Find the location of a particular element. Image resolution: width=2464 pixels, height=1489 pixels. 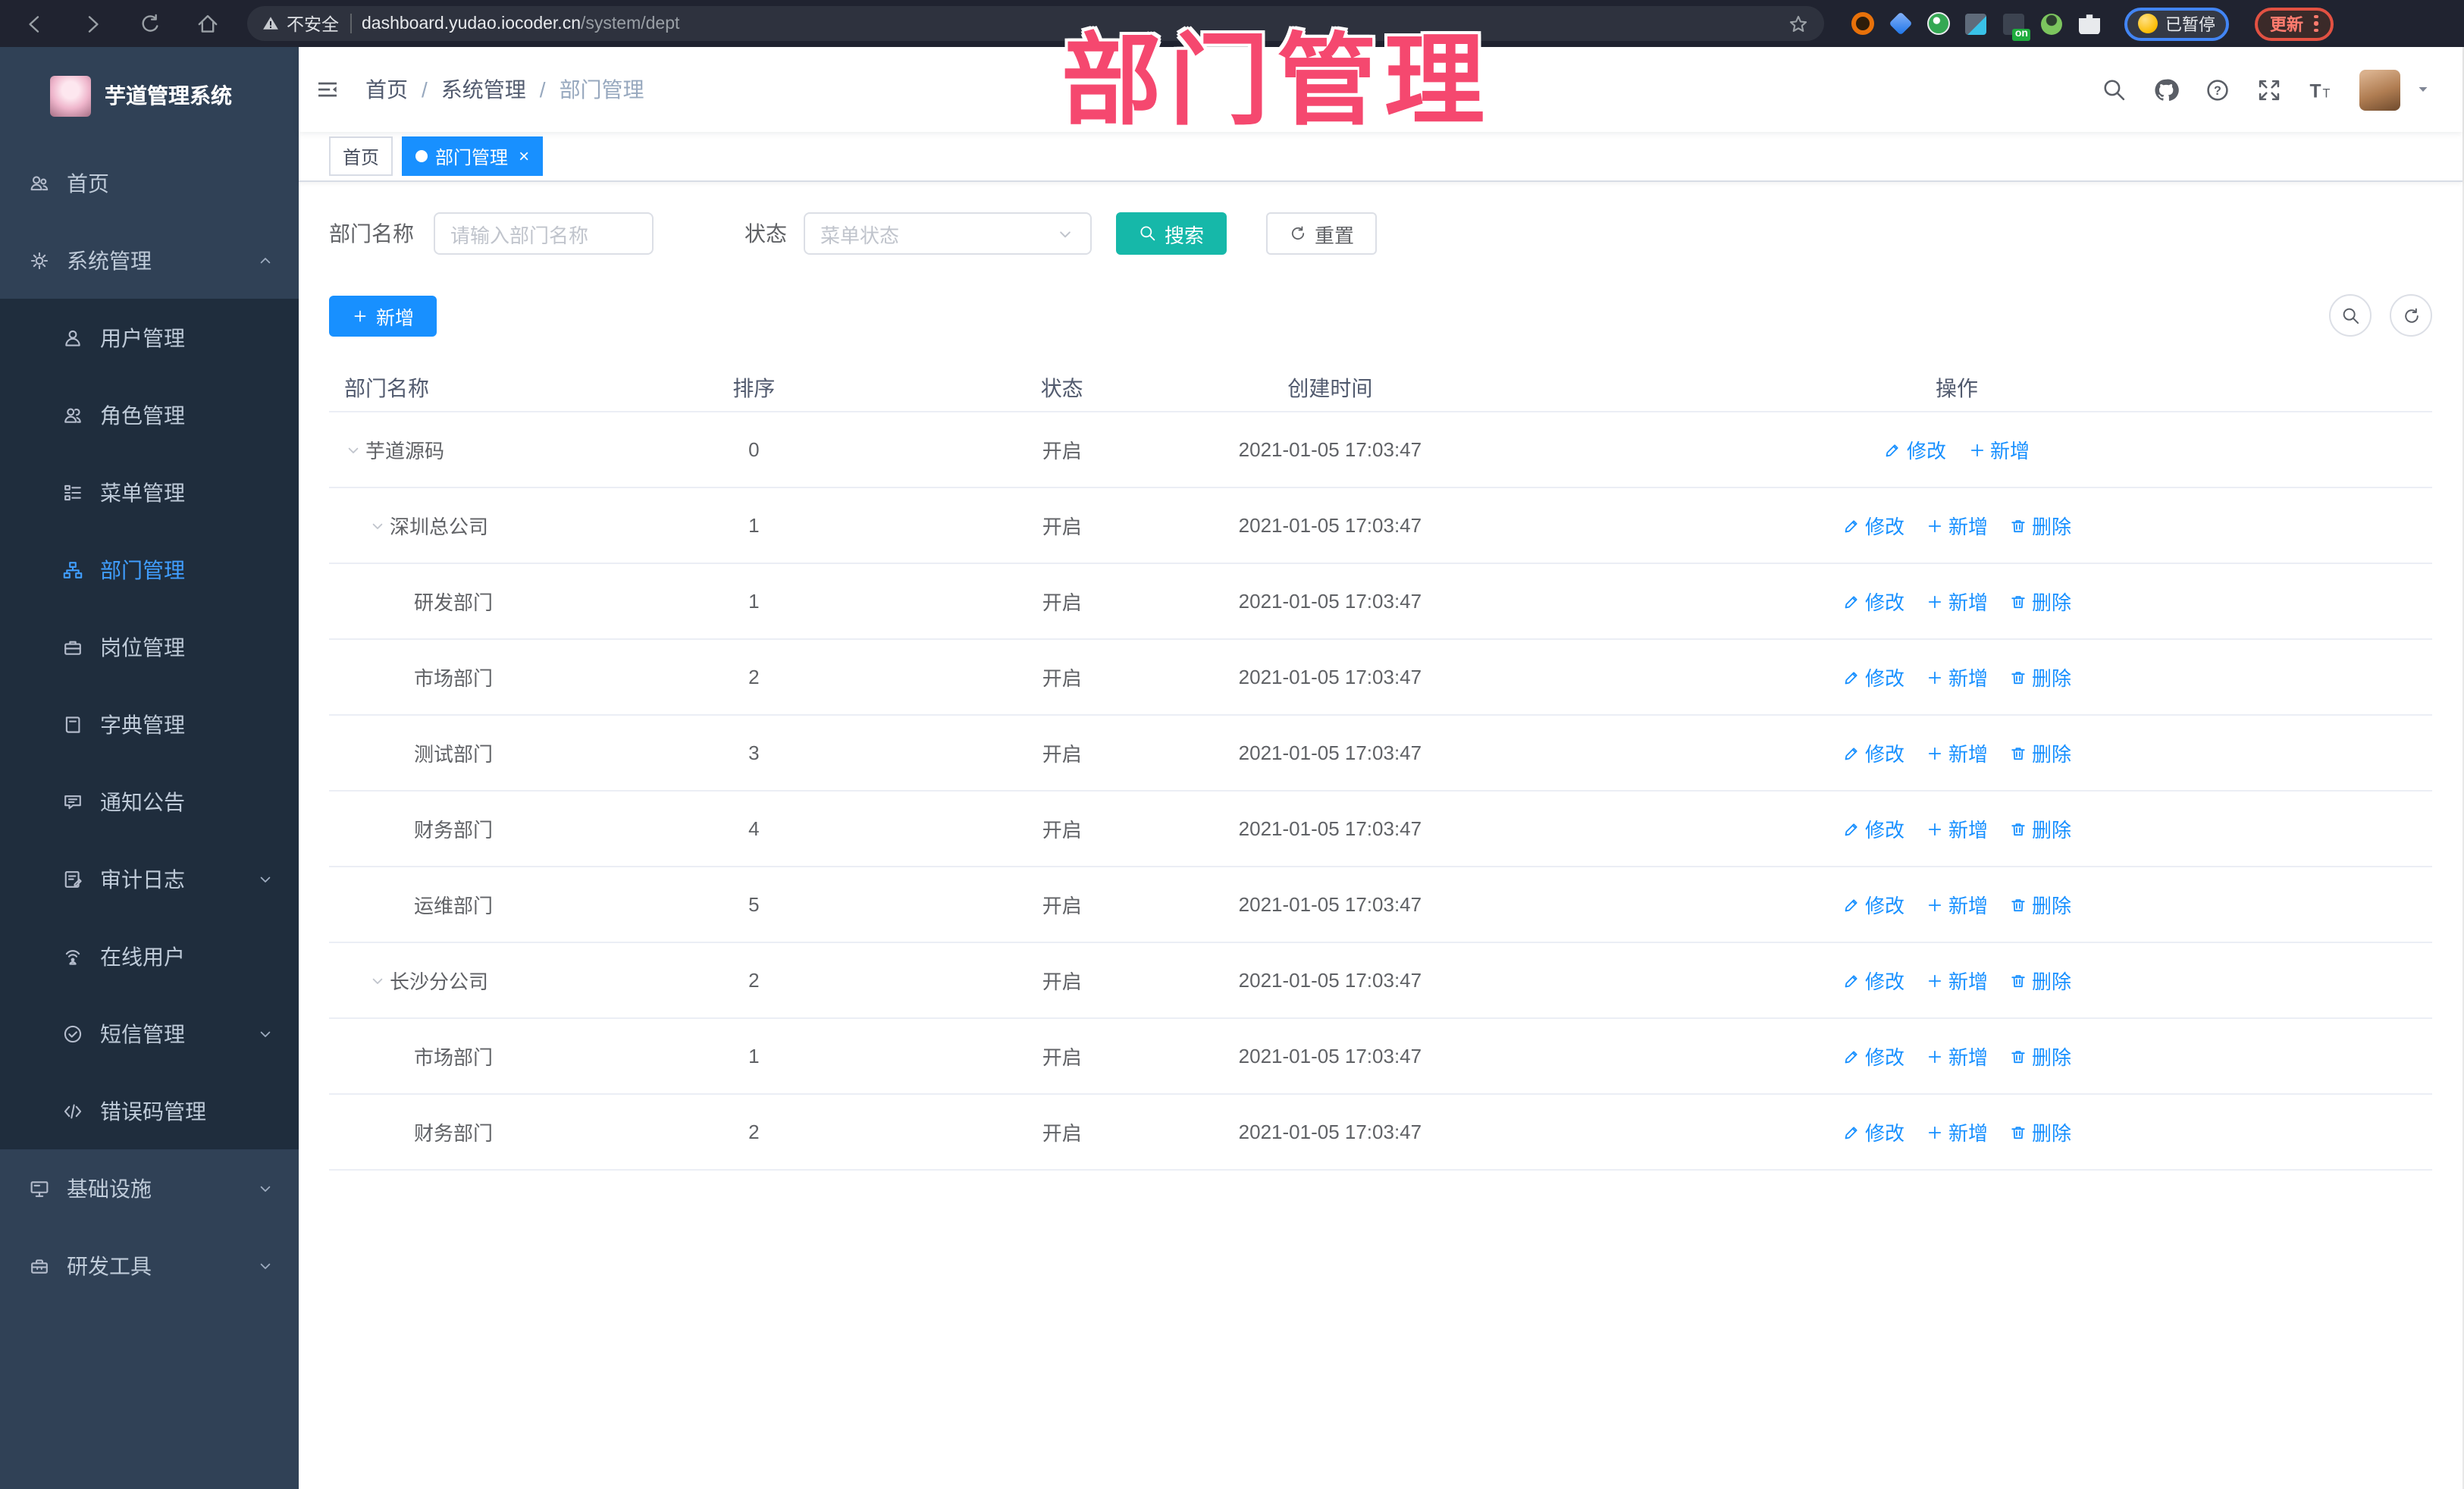

breadcrumb-item-0: 首页 is located at coordinates (387, 89).